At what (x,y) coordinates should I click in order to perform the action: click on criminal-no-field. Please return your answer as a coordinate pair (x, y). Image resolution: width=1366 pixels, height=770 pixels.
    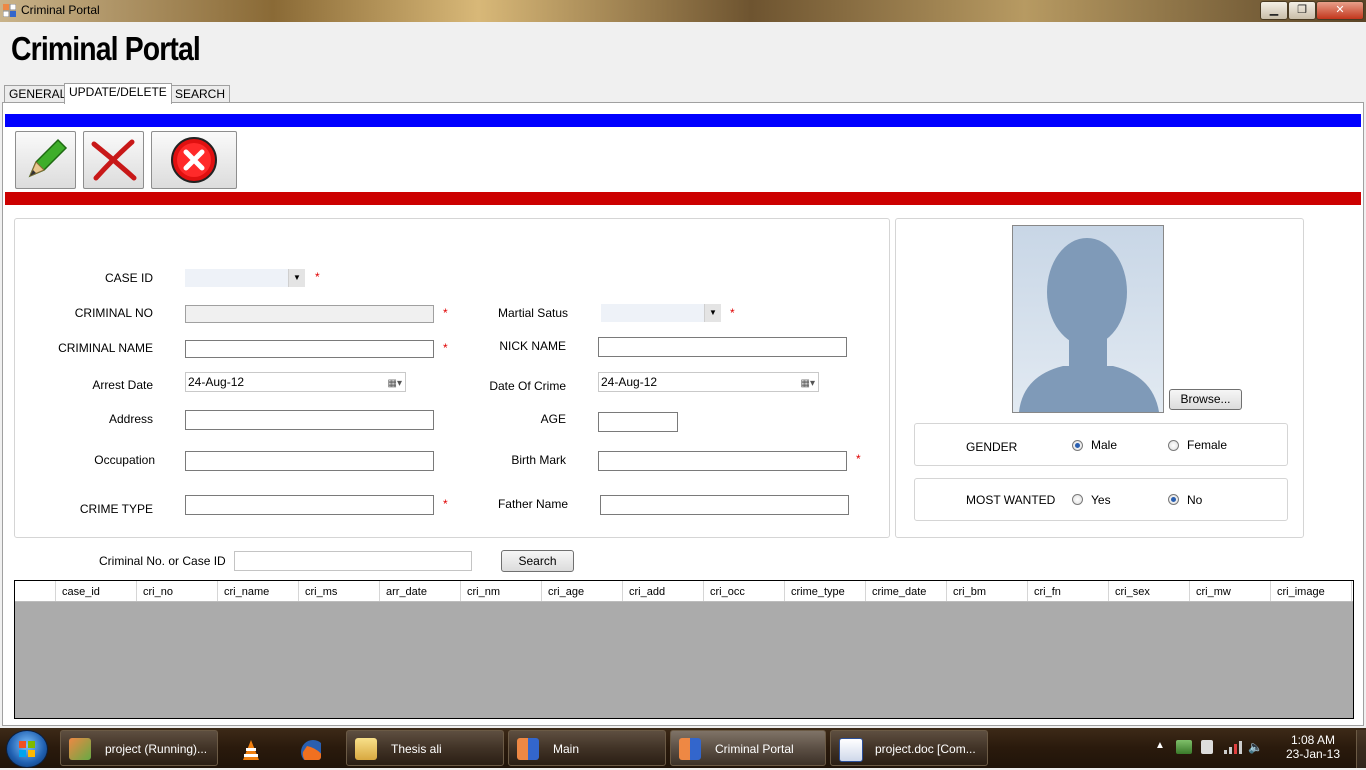
    Looking at the image, I should click on (309, 314).